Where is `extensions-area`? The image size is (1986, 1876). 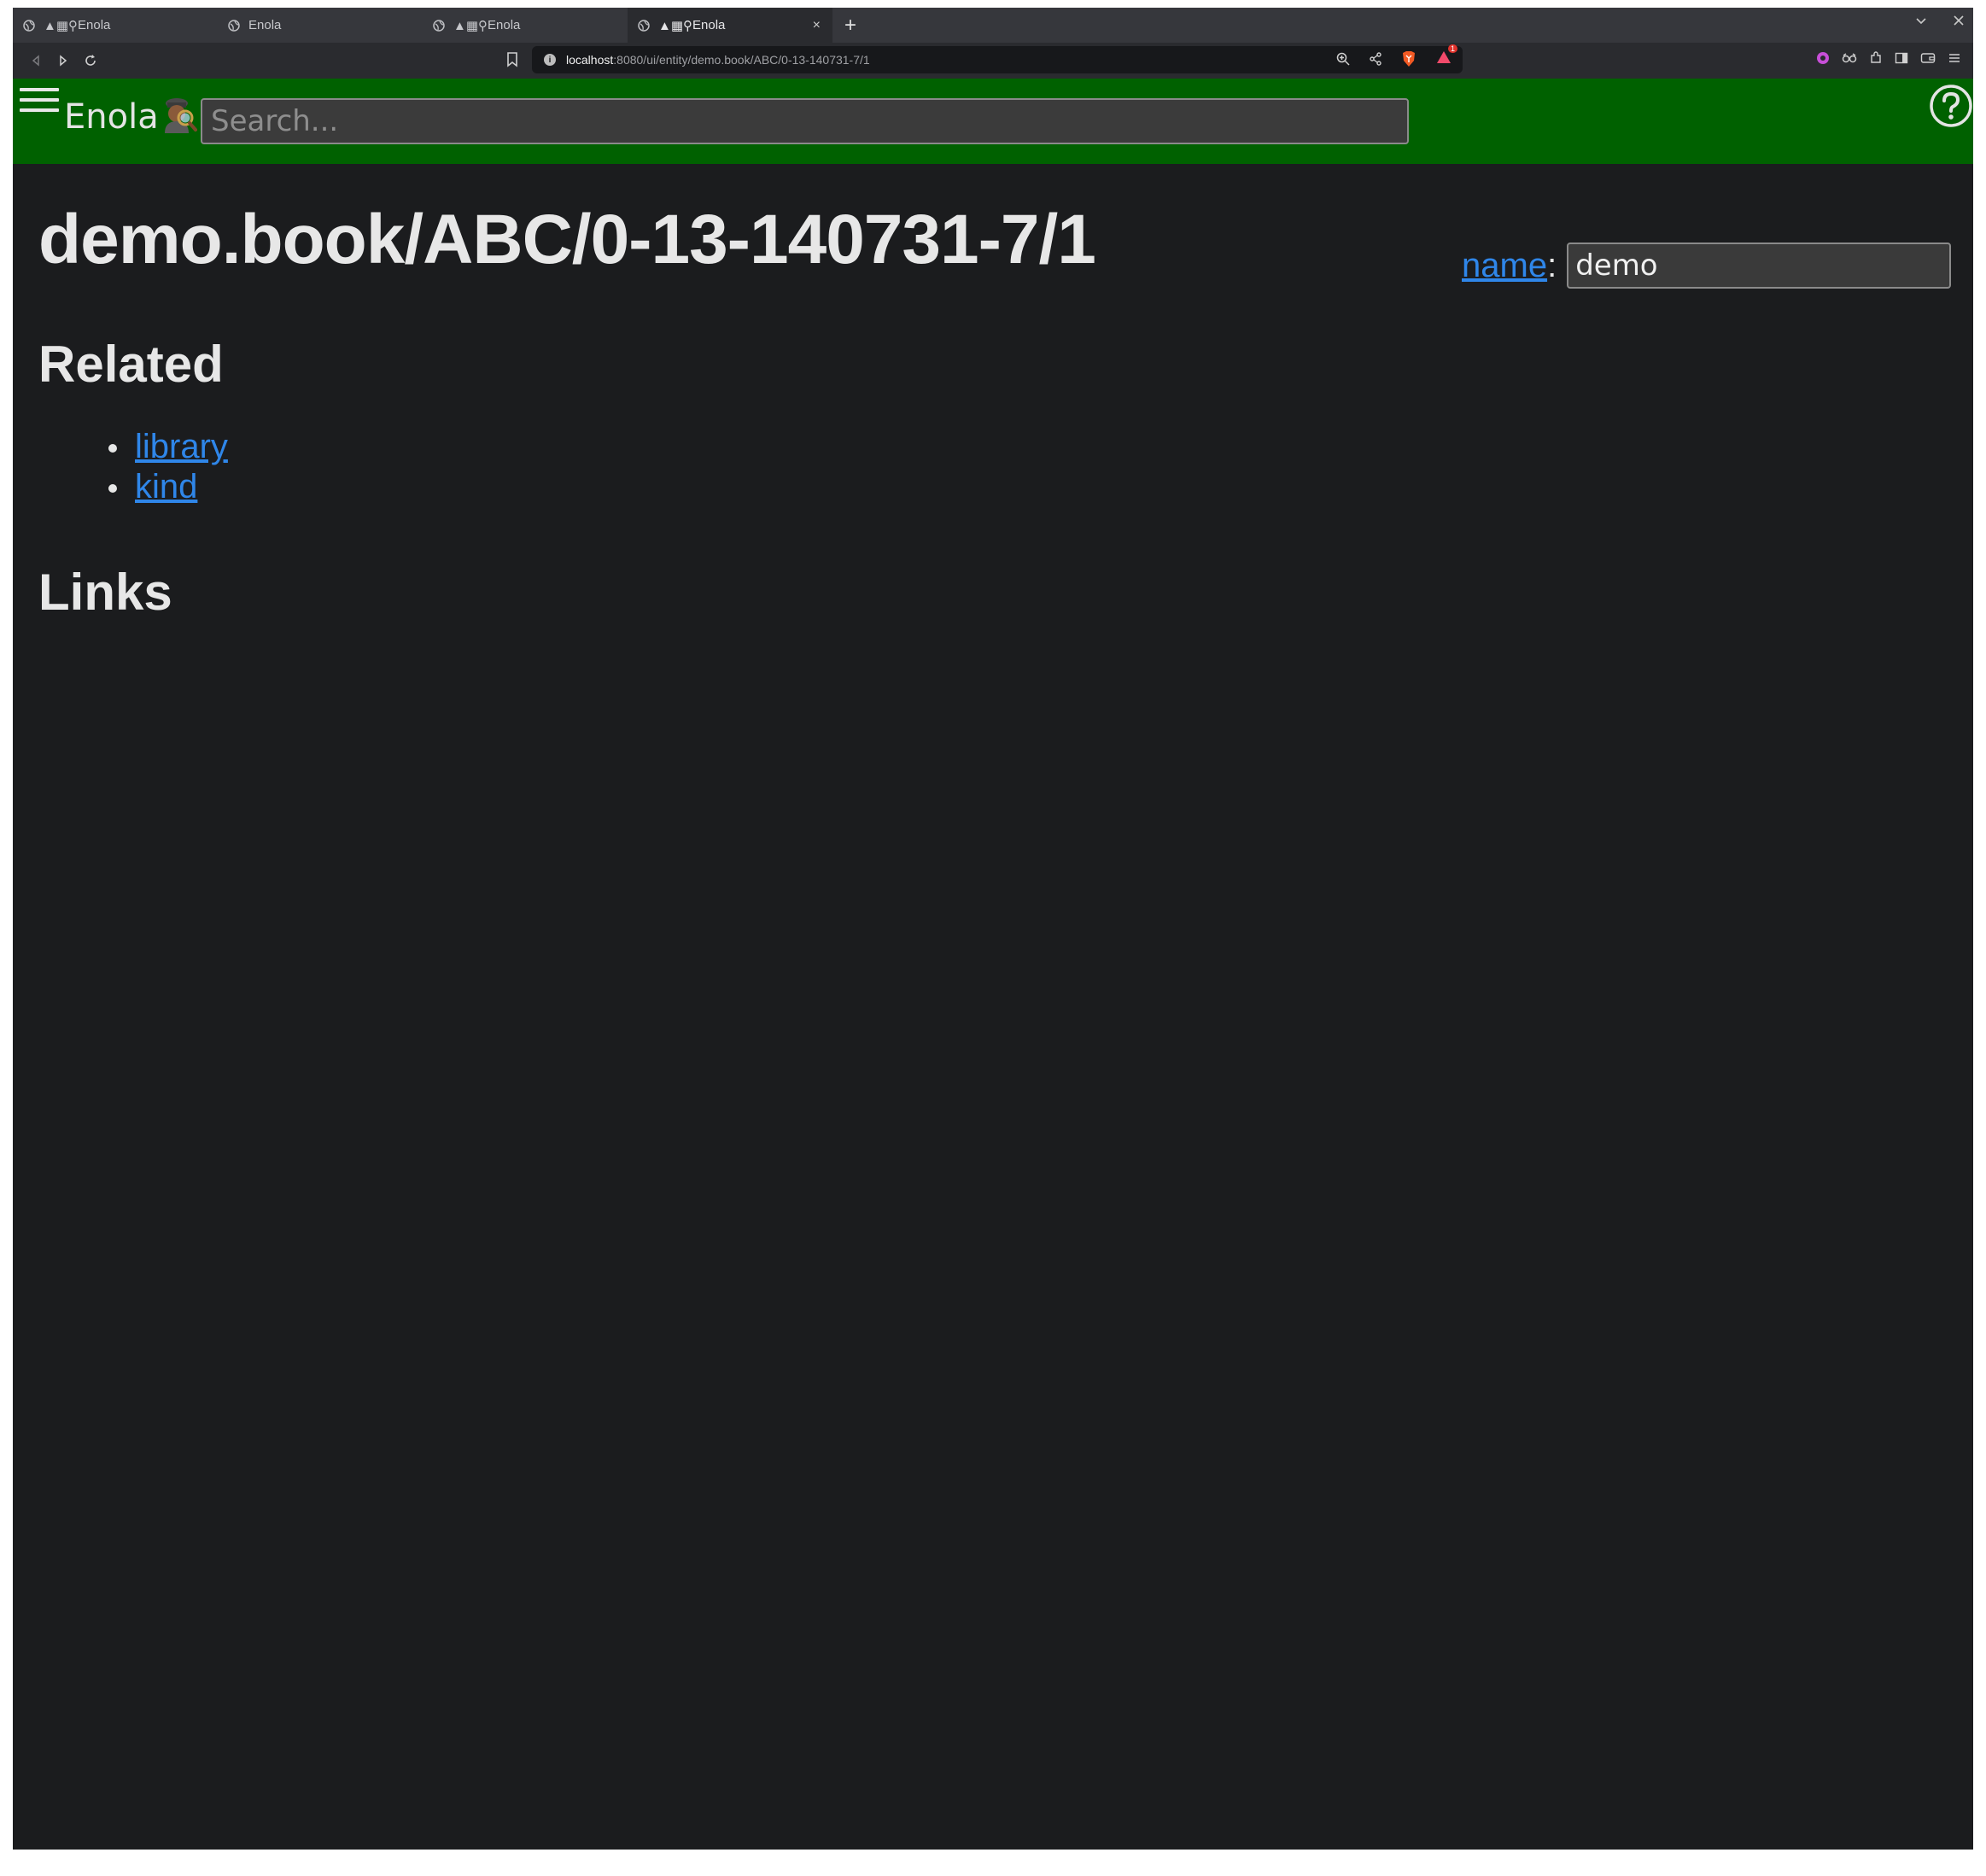
extensions-area is located at coordinates (1888, 58).